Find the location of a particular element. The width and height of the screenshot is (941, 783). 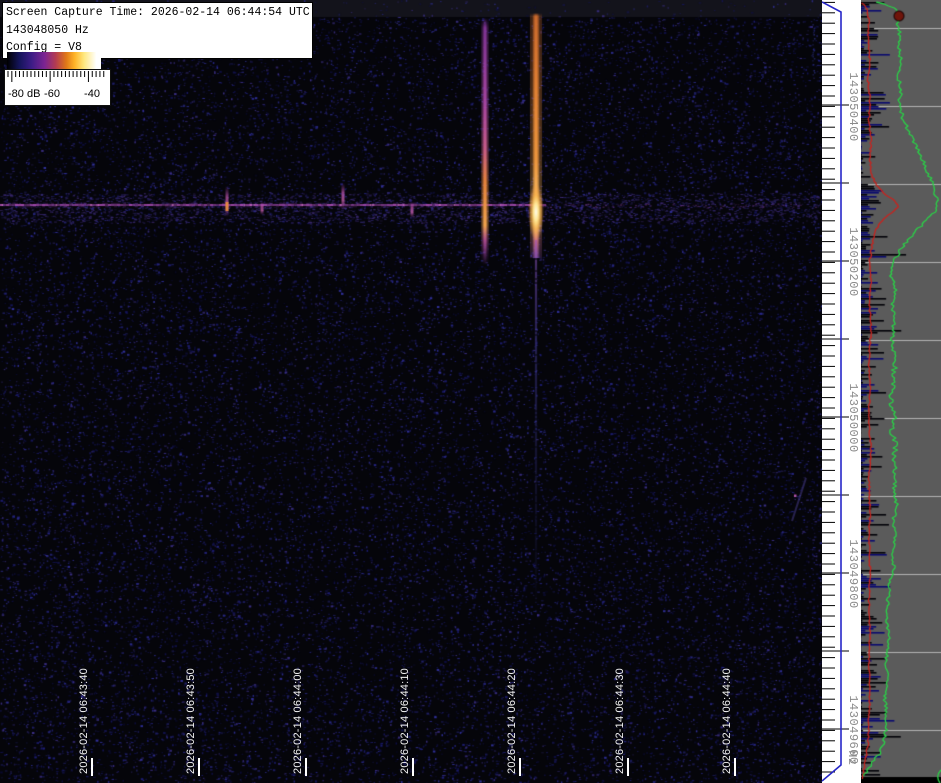

frequency-axis-label: 143050200 is located at coordinates (853, 262).